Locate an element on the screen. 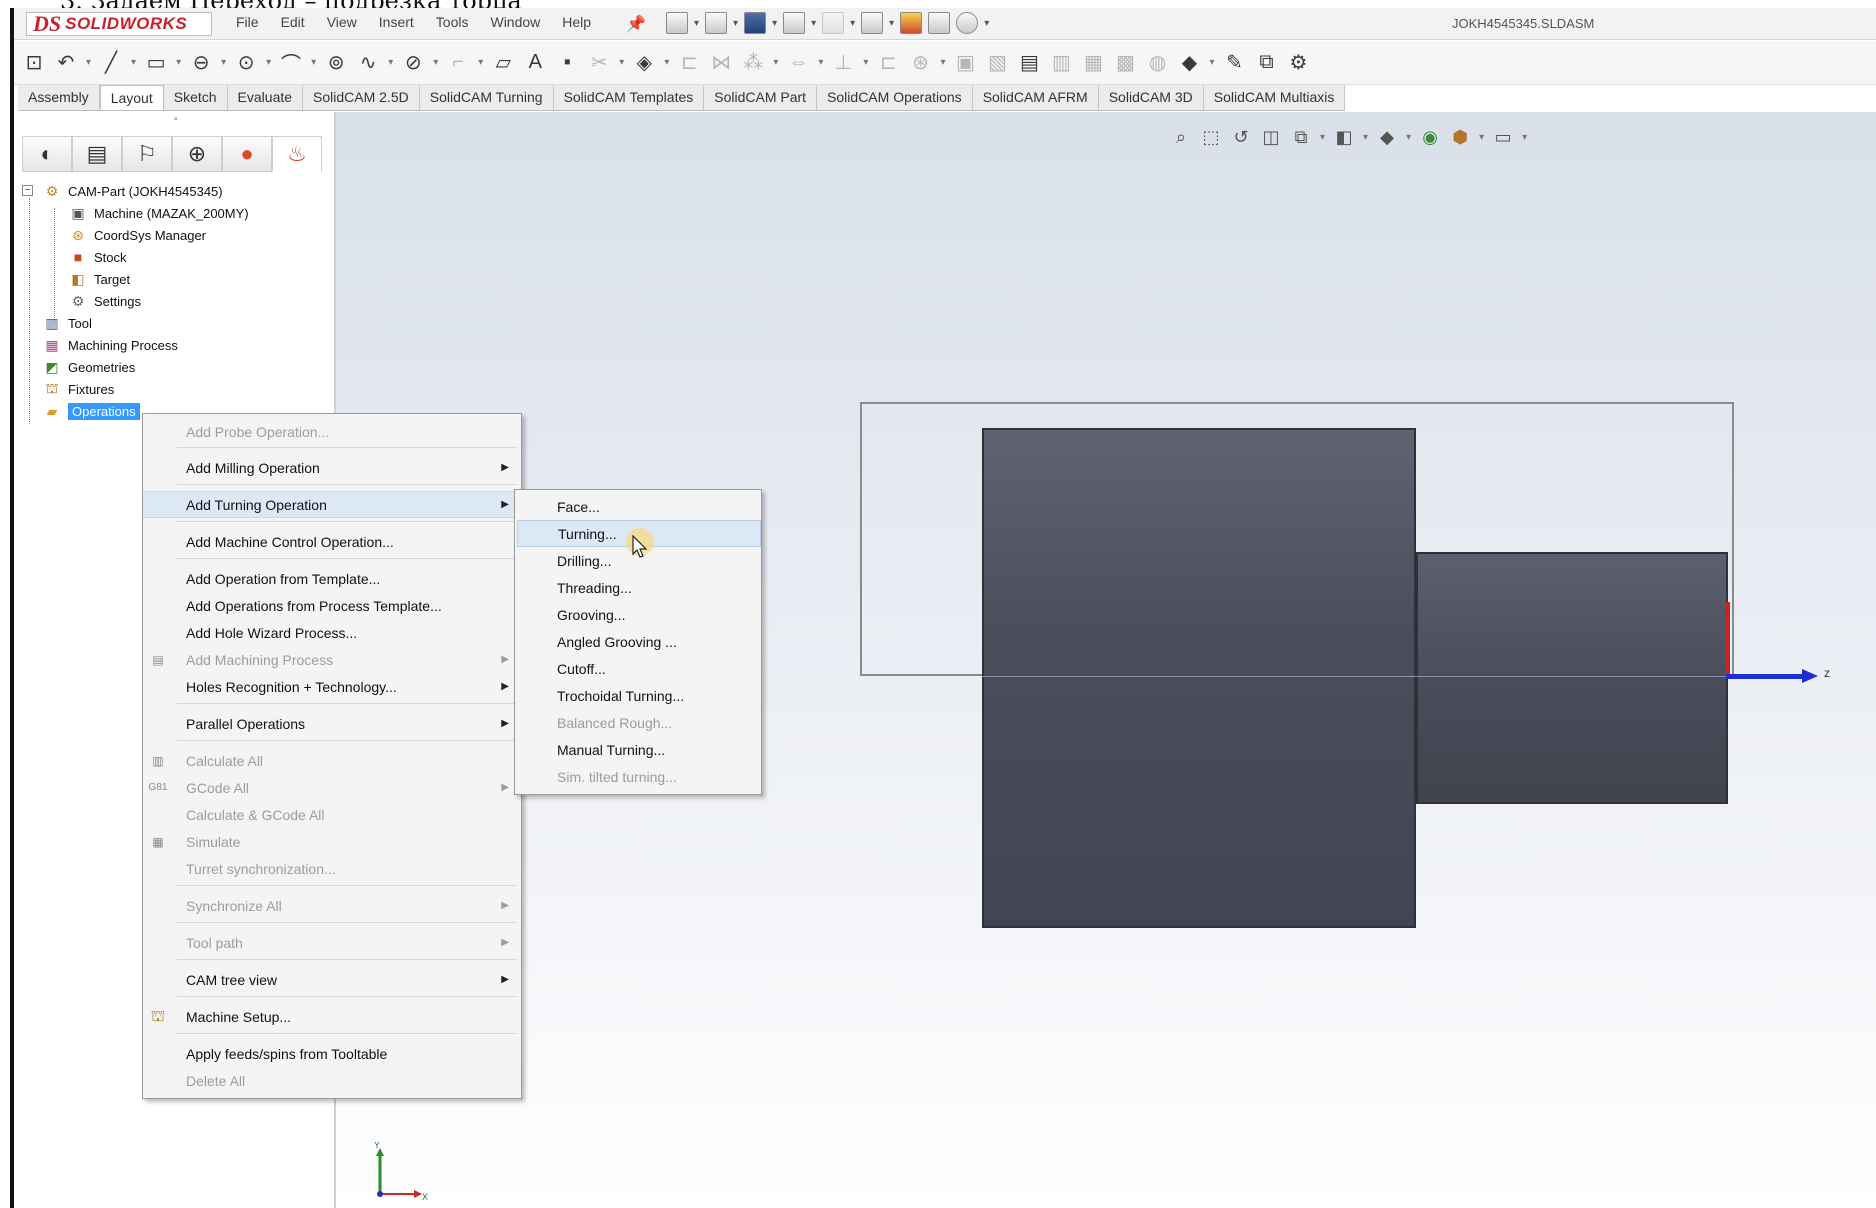 The image size is (1876, 1208). property-manager-tab-icon: ▤ is located at coordinates (97, 154).